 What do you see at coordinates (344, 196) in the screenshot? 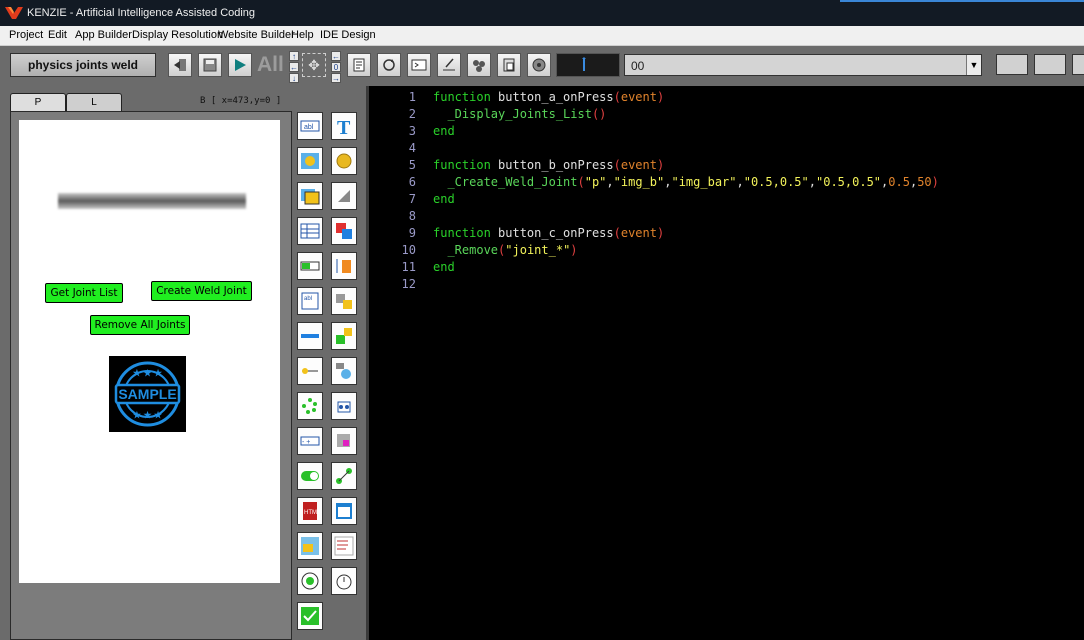
I see `rotate-tool` at bounding box center [344, 196].